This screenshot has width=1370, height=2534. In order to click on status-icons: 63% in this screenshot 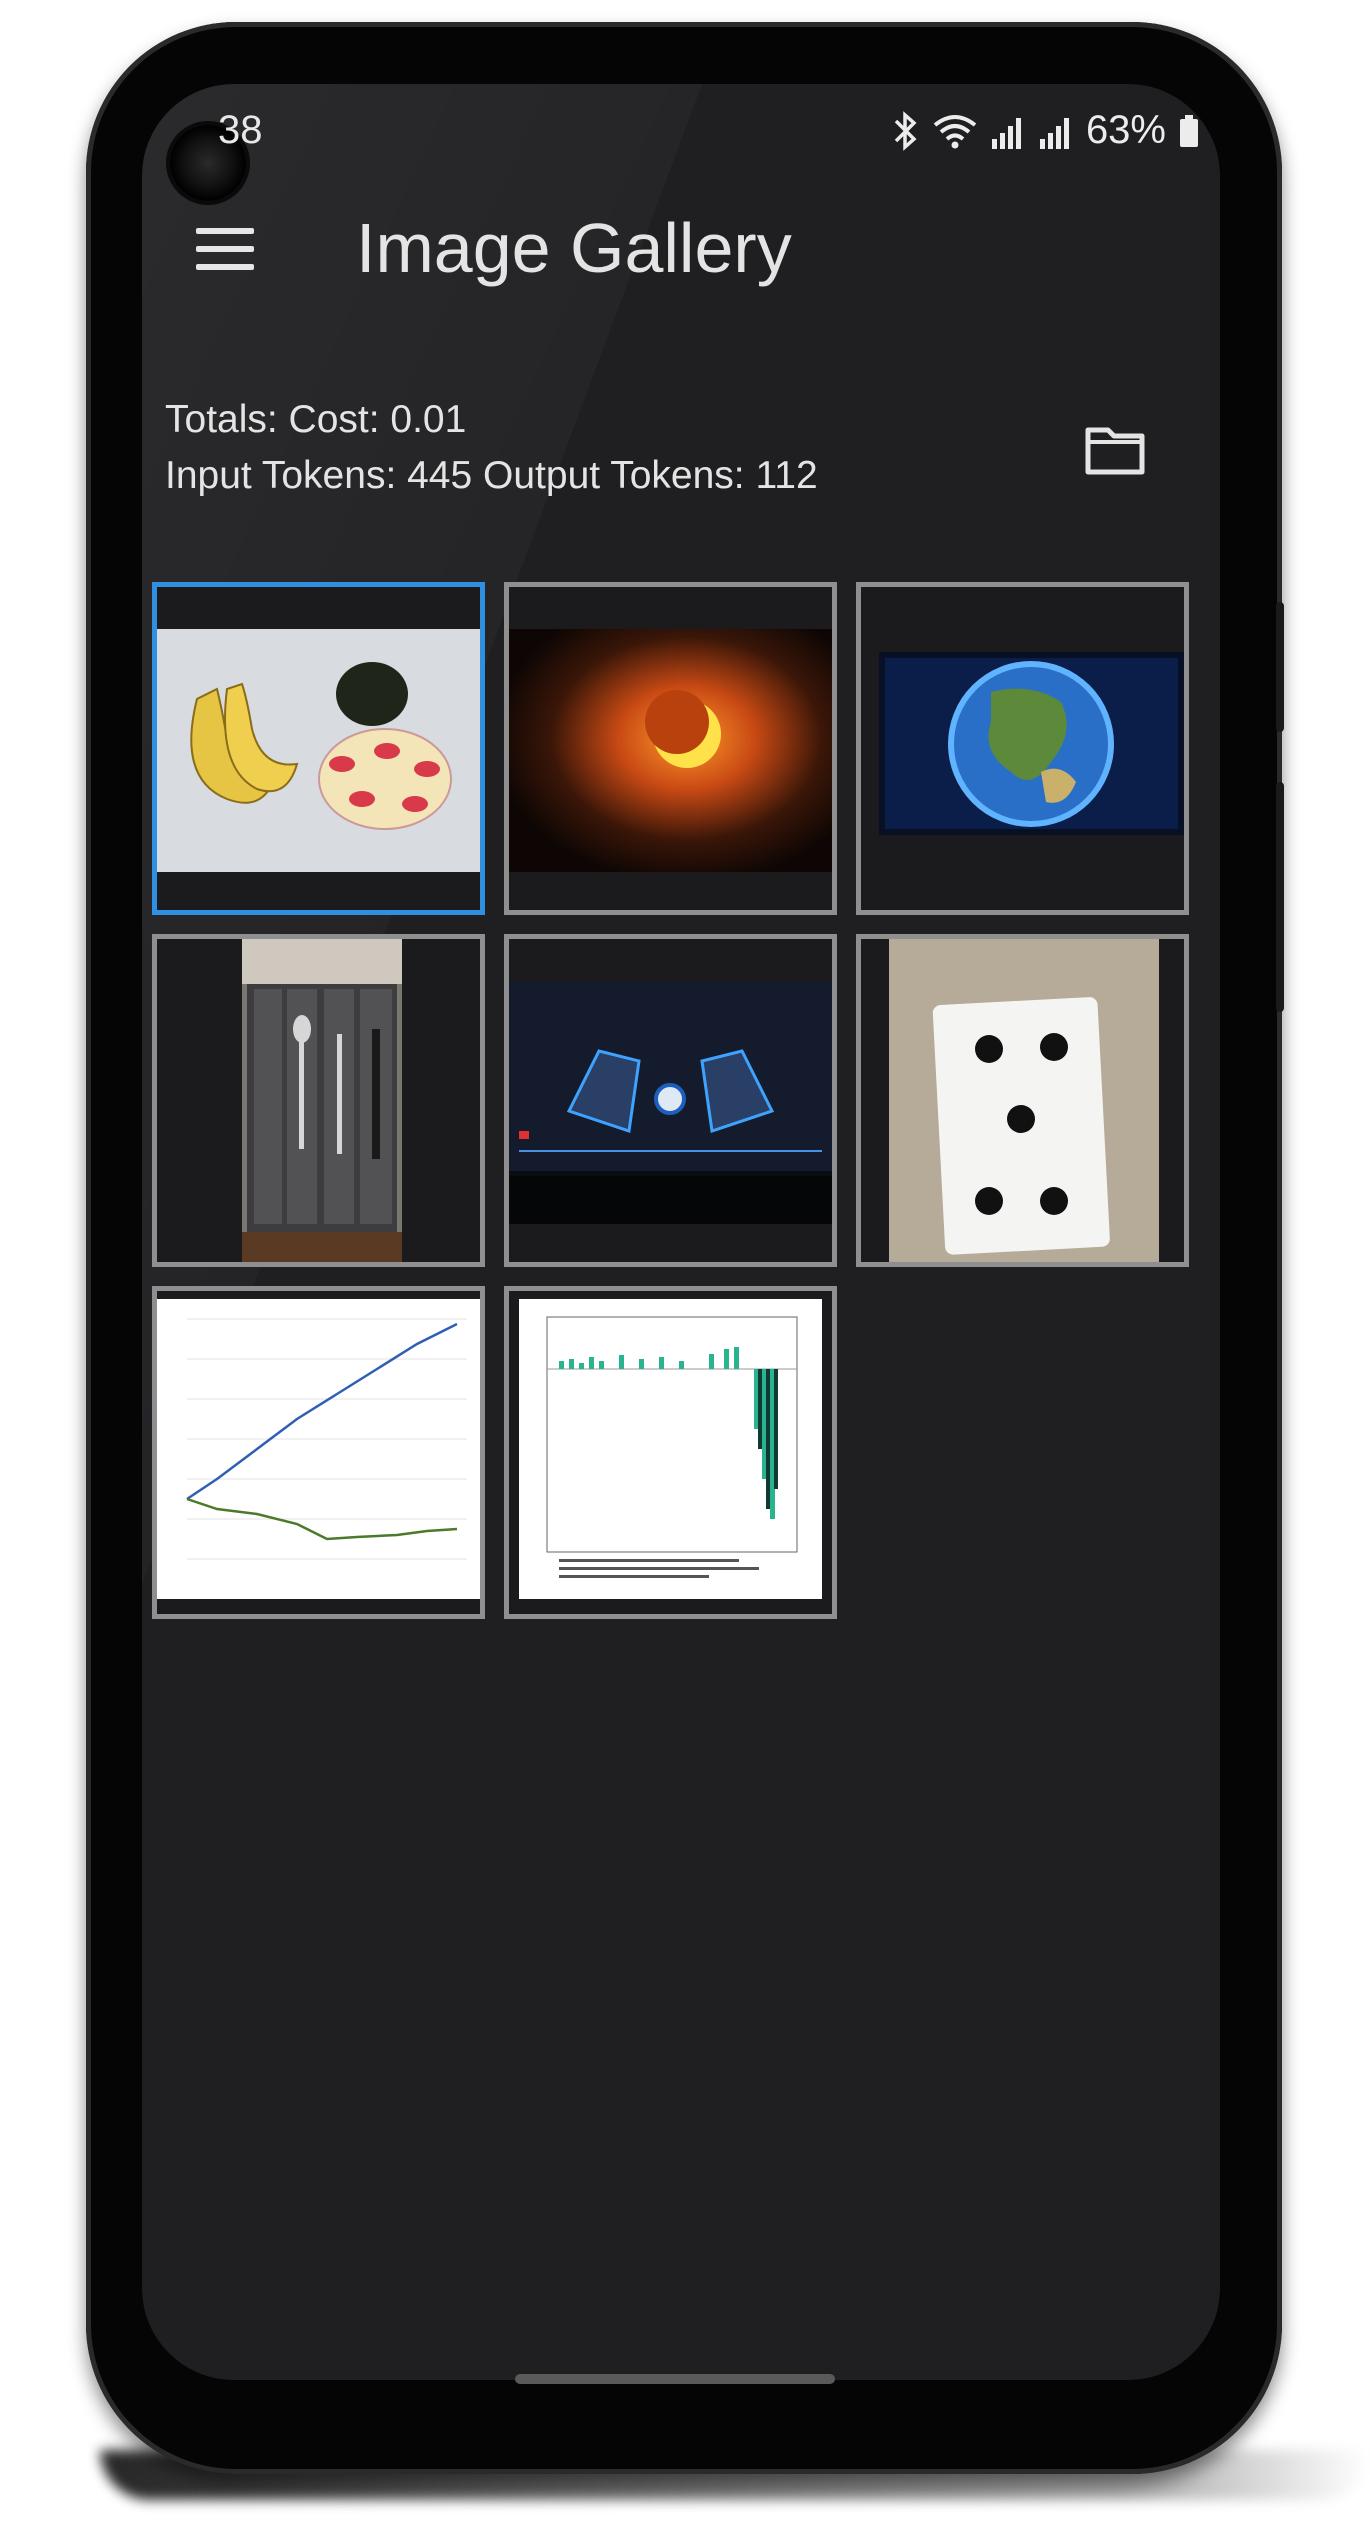, I will do `click(1046, 130)`.